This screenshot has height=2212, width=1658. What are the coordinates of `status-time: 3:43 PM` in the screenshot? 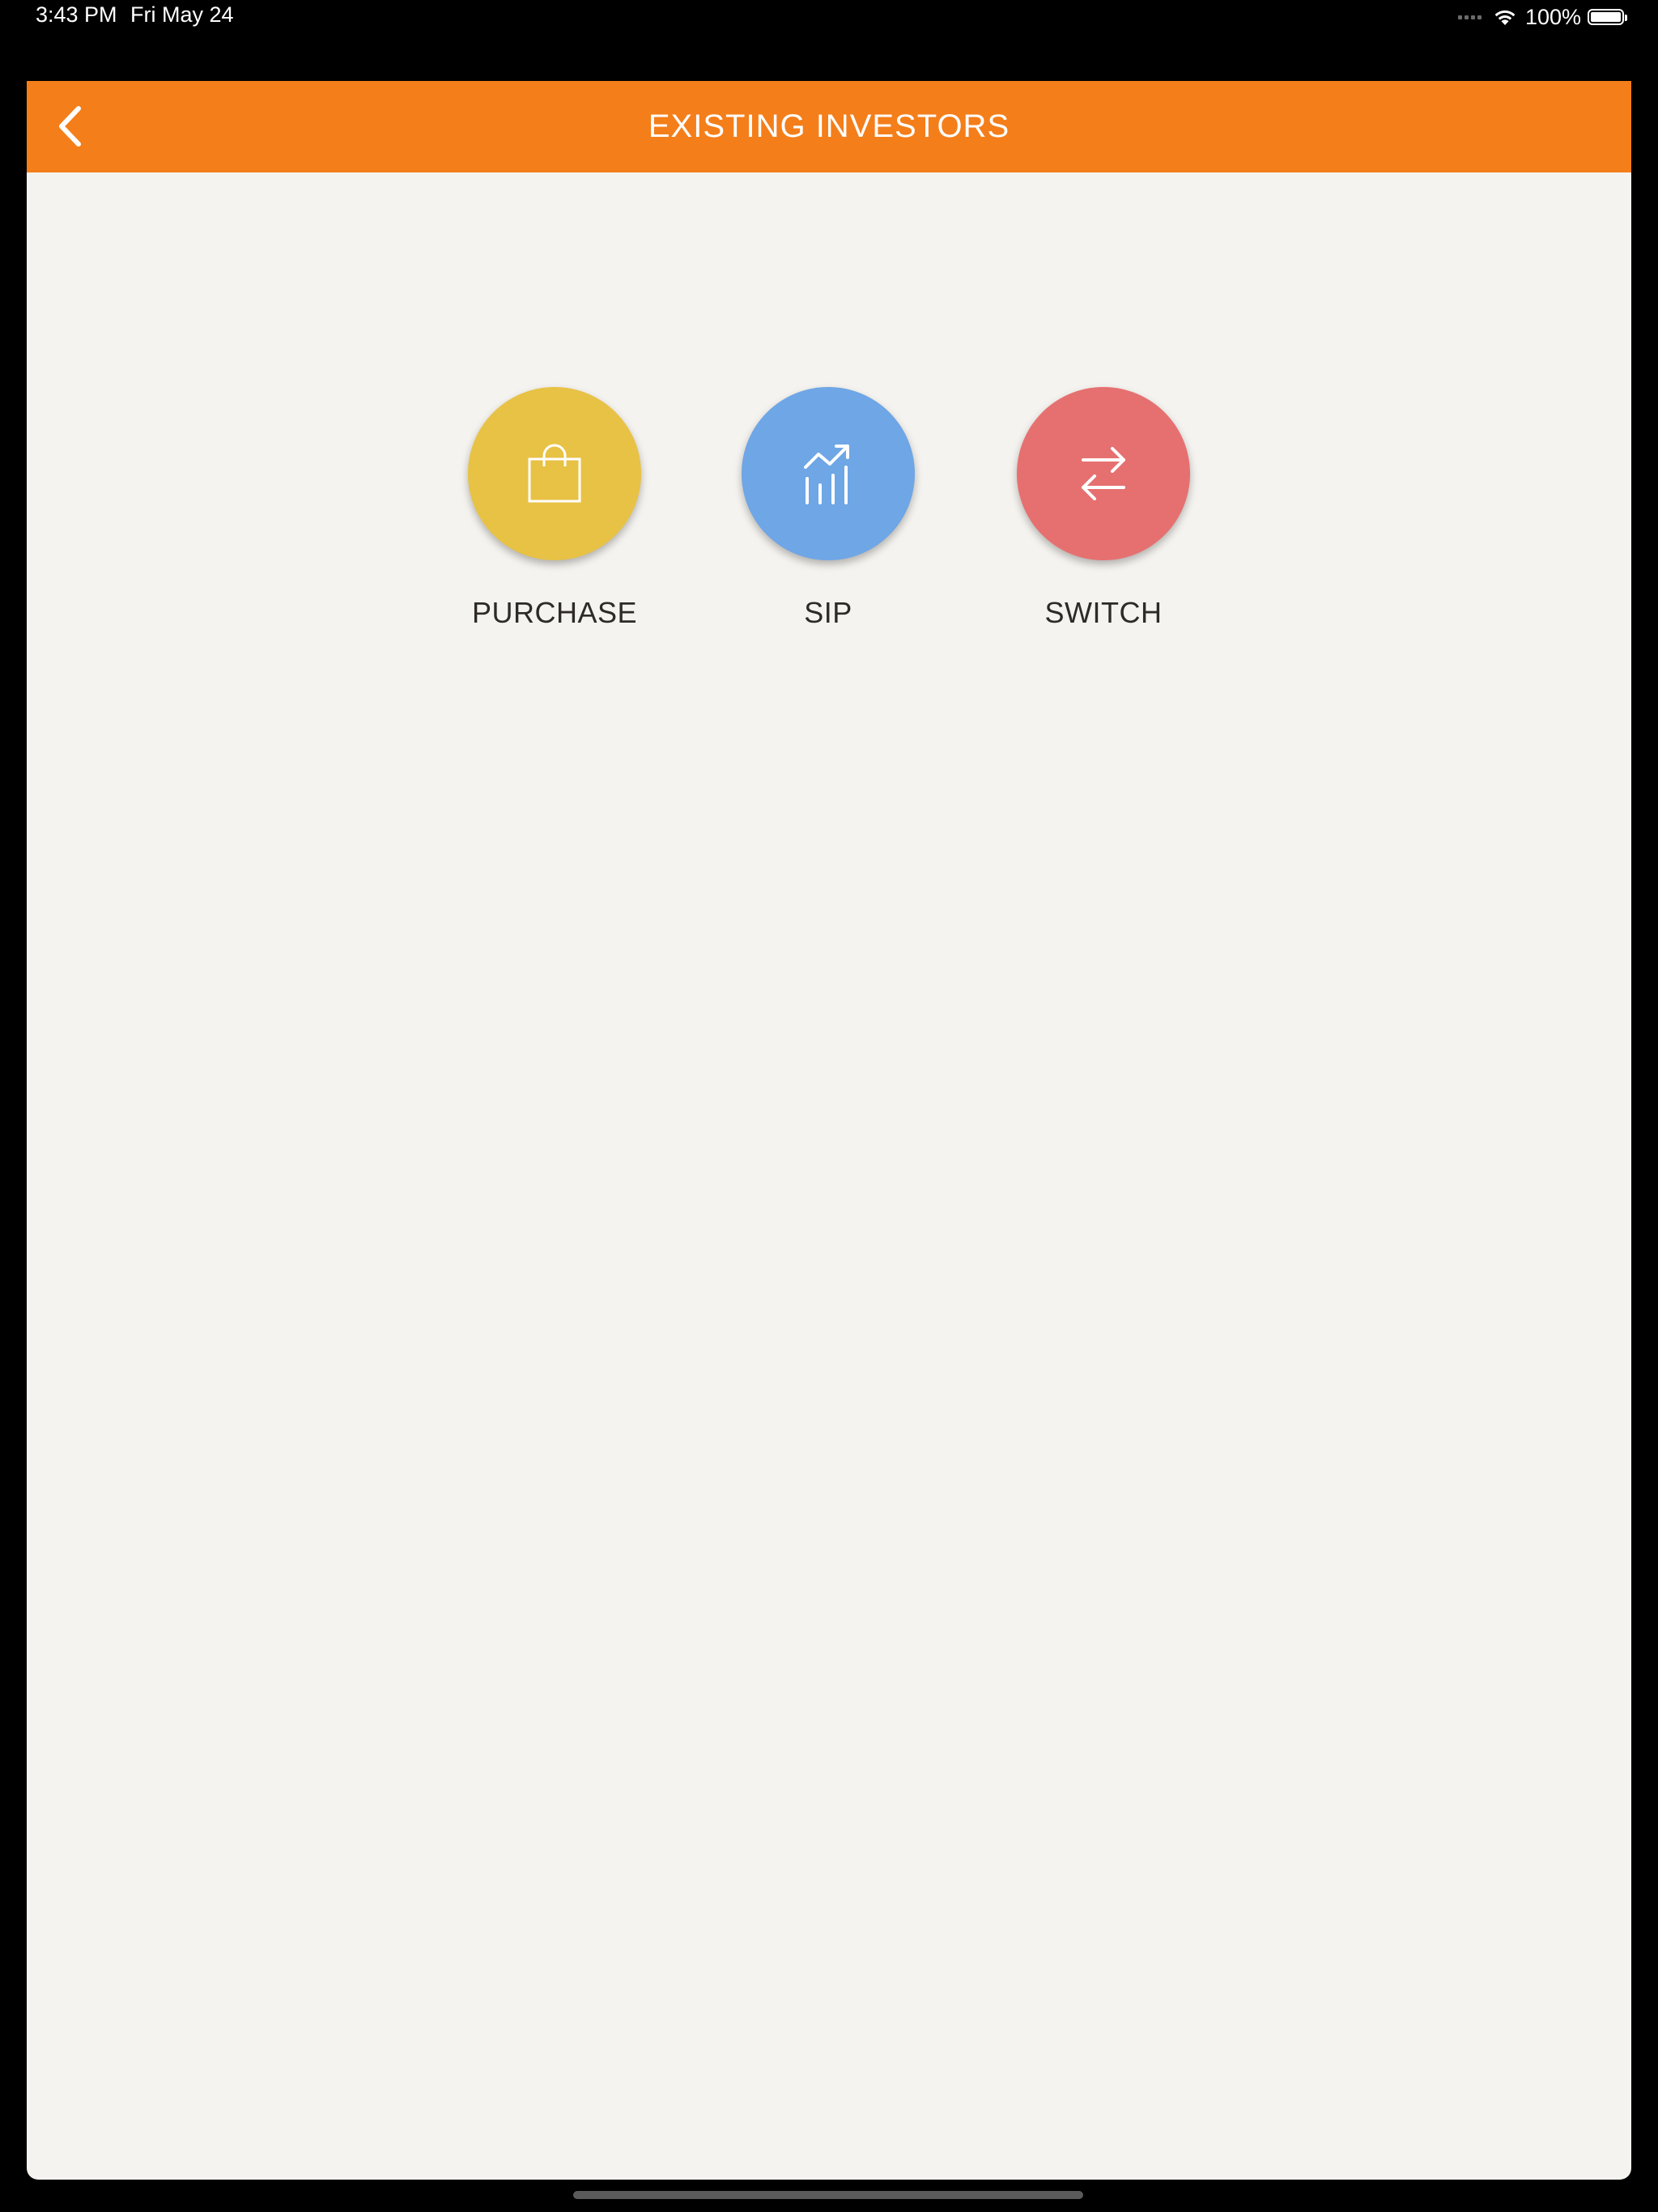 It's located at (76, 14).